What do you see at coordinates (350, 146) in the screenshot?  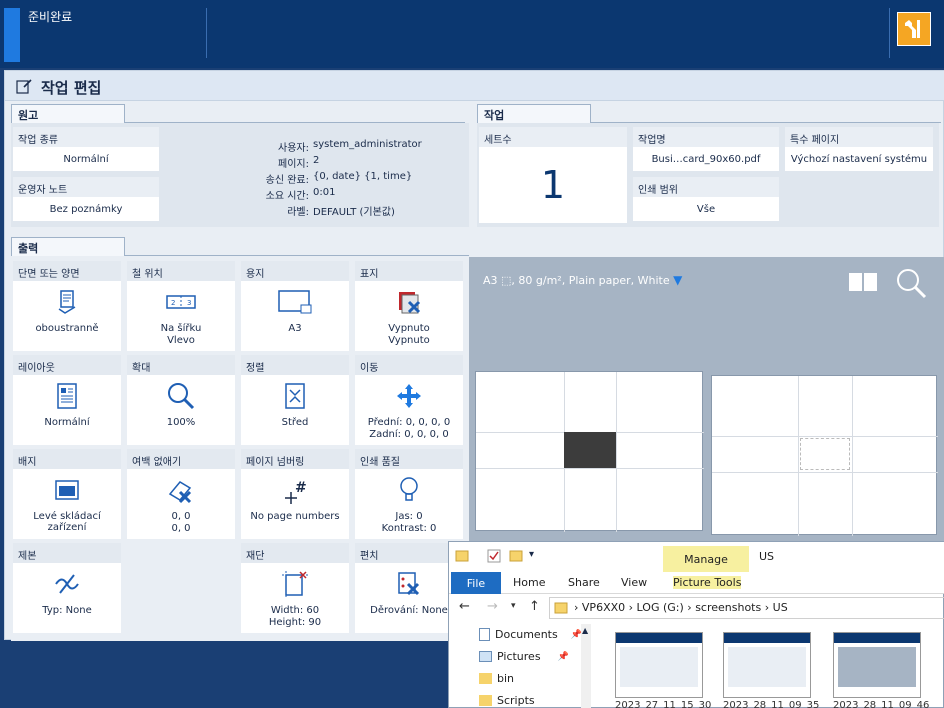 I see `info-user: 사용자: system_administrator` at bounding box center [350, 146].